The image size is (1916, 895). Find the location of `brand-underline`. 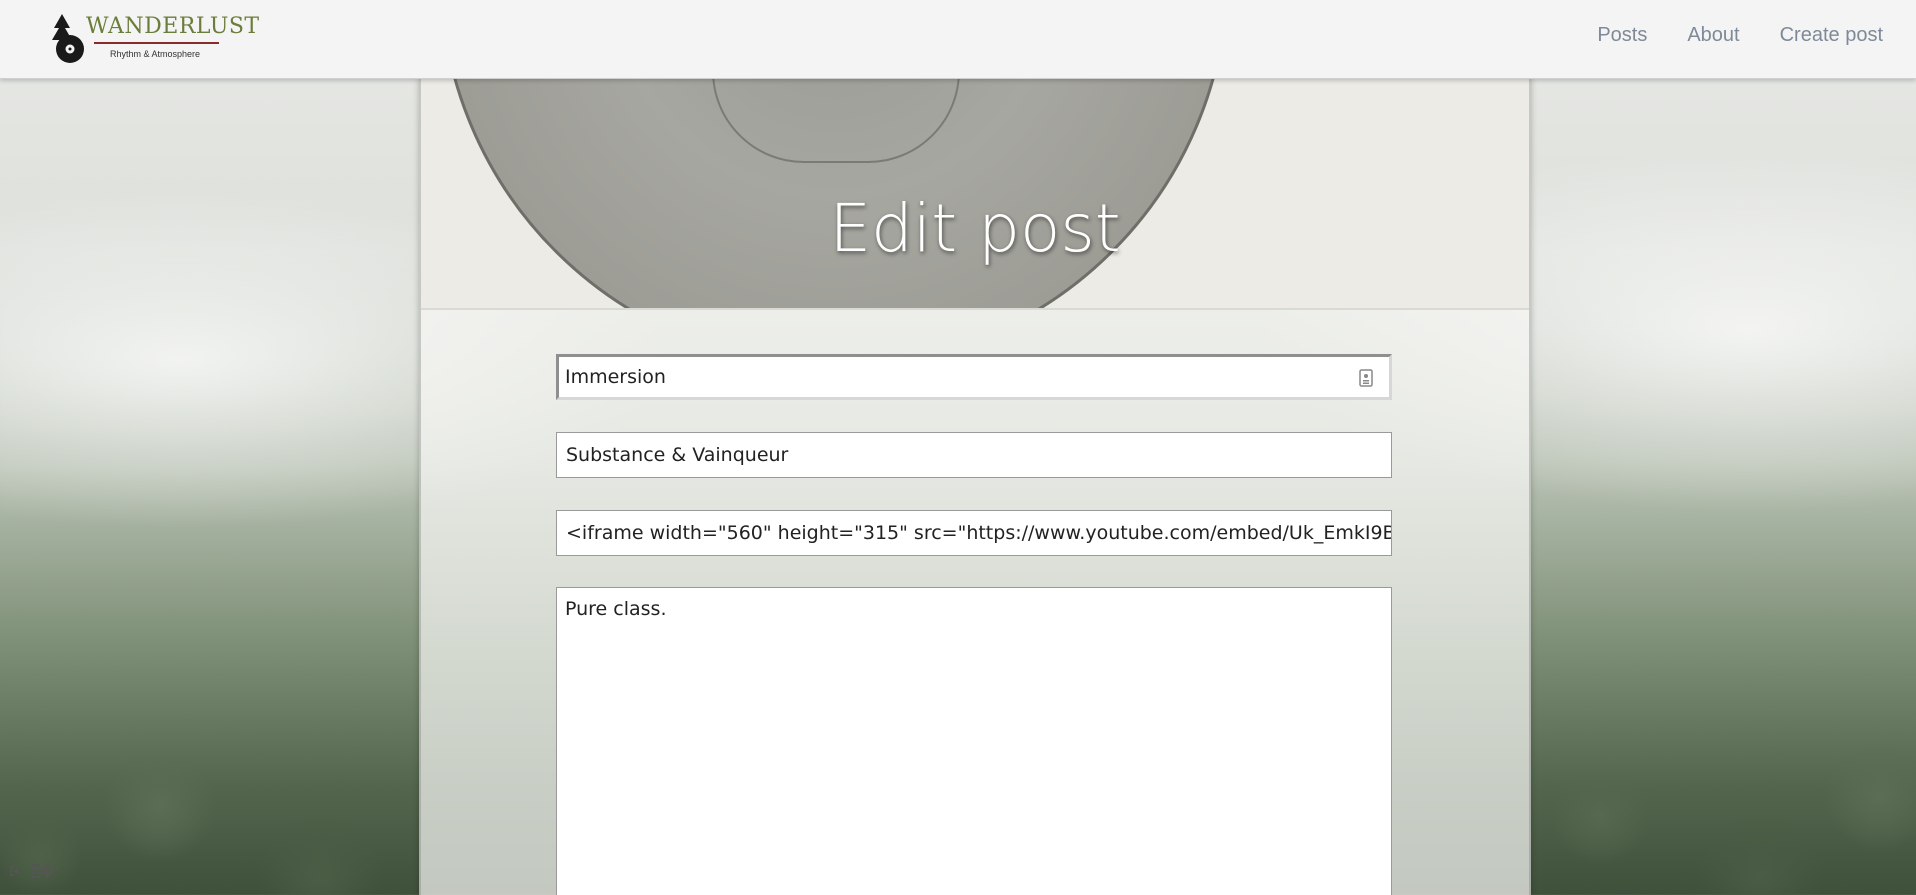

brand-underline is located at coordinates (156, 43).